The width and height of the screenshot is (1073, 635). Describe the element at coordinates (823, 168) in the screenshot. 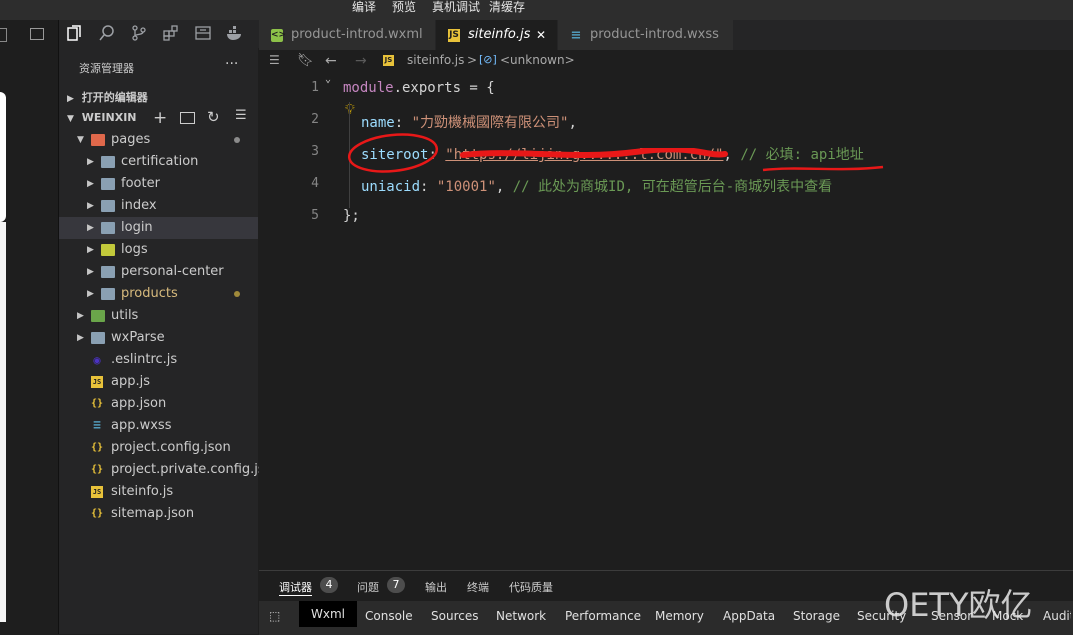

I see `red-underline-annotation` at that location.